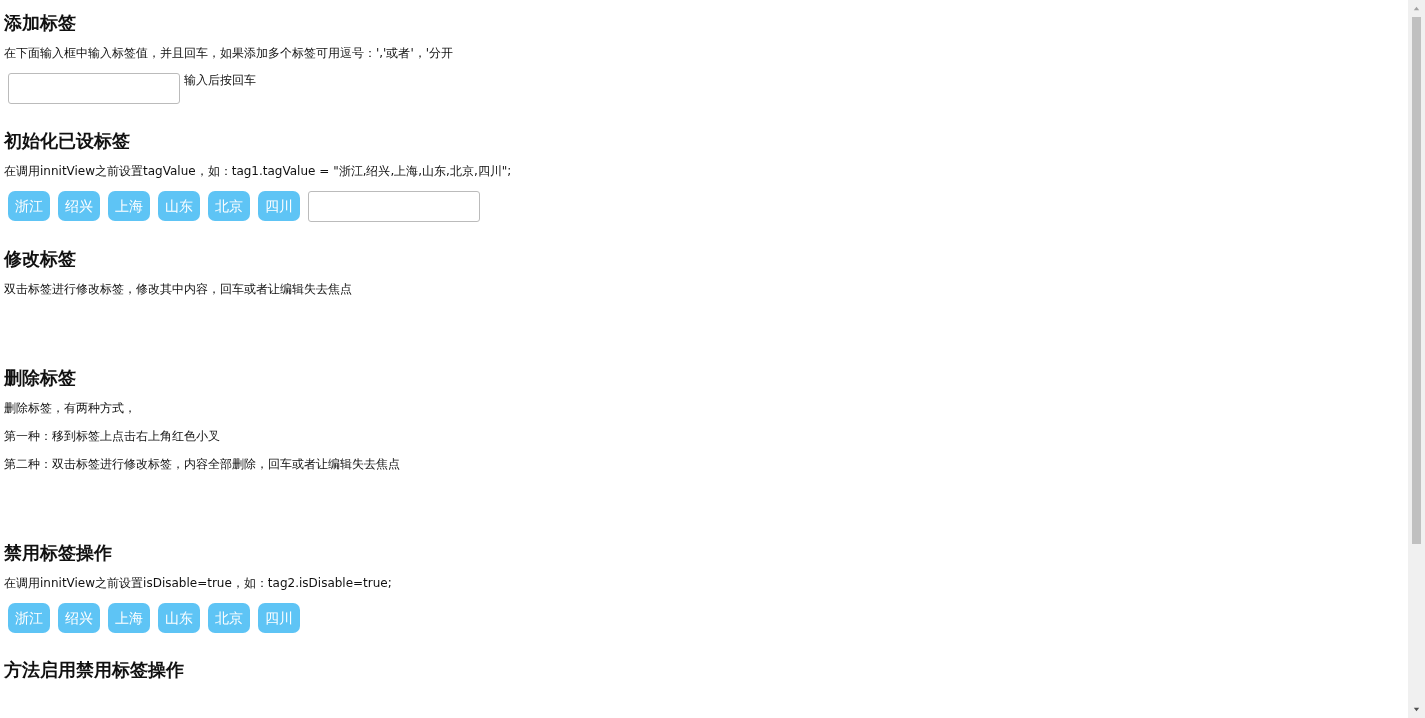 The height and width of the screenshot is (718, 1425). What do you see at coordinates (112, 436) in the screenshot?
I see `description-text: 第一种：移到标签上点击右上角红色小叉` at bounding box center [112, 436].